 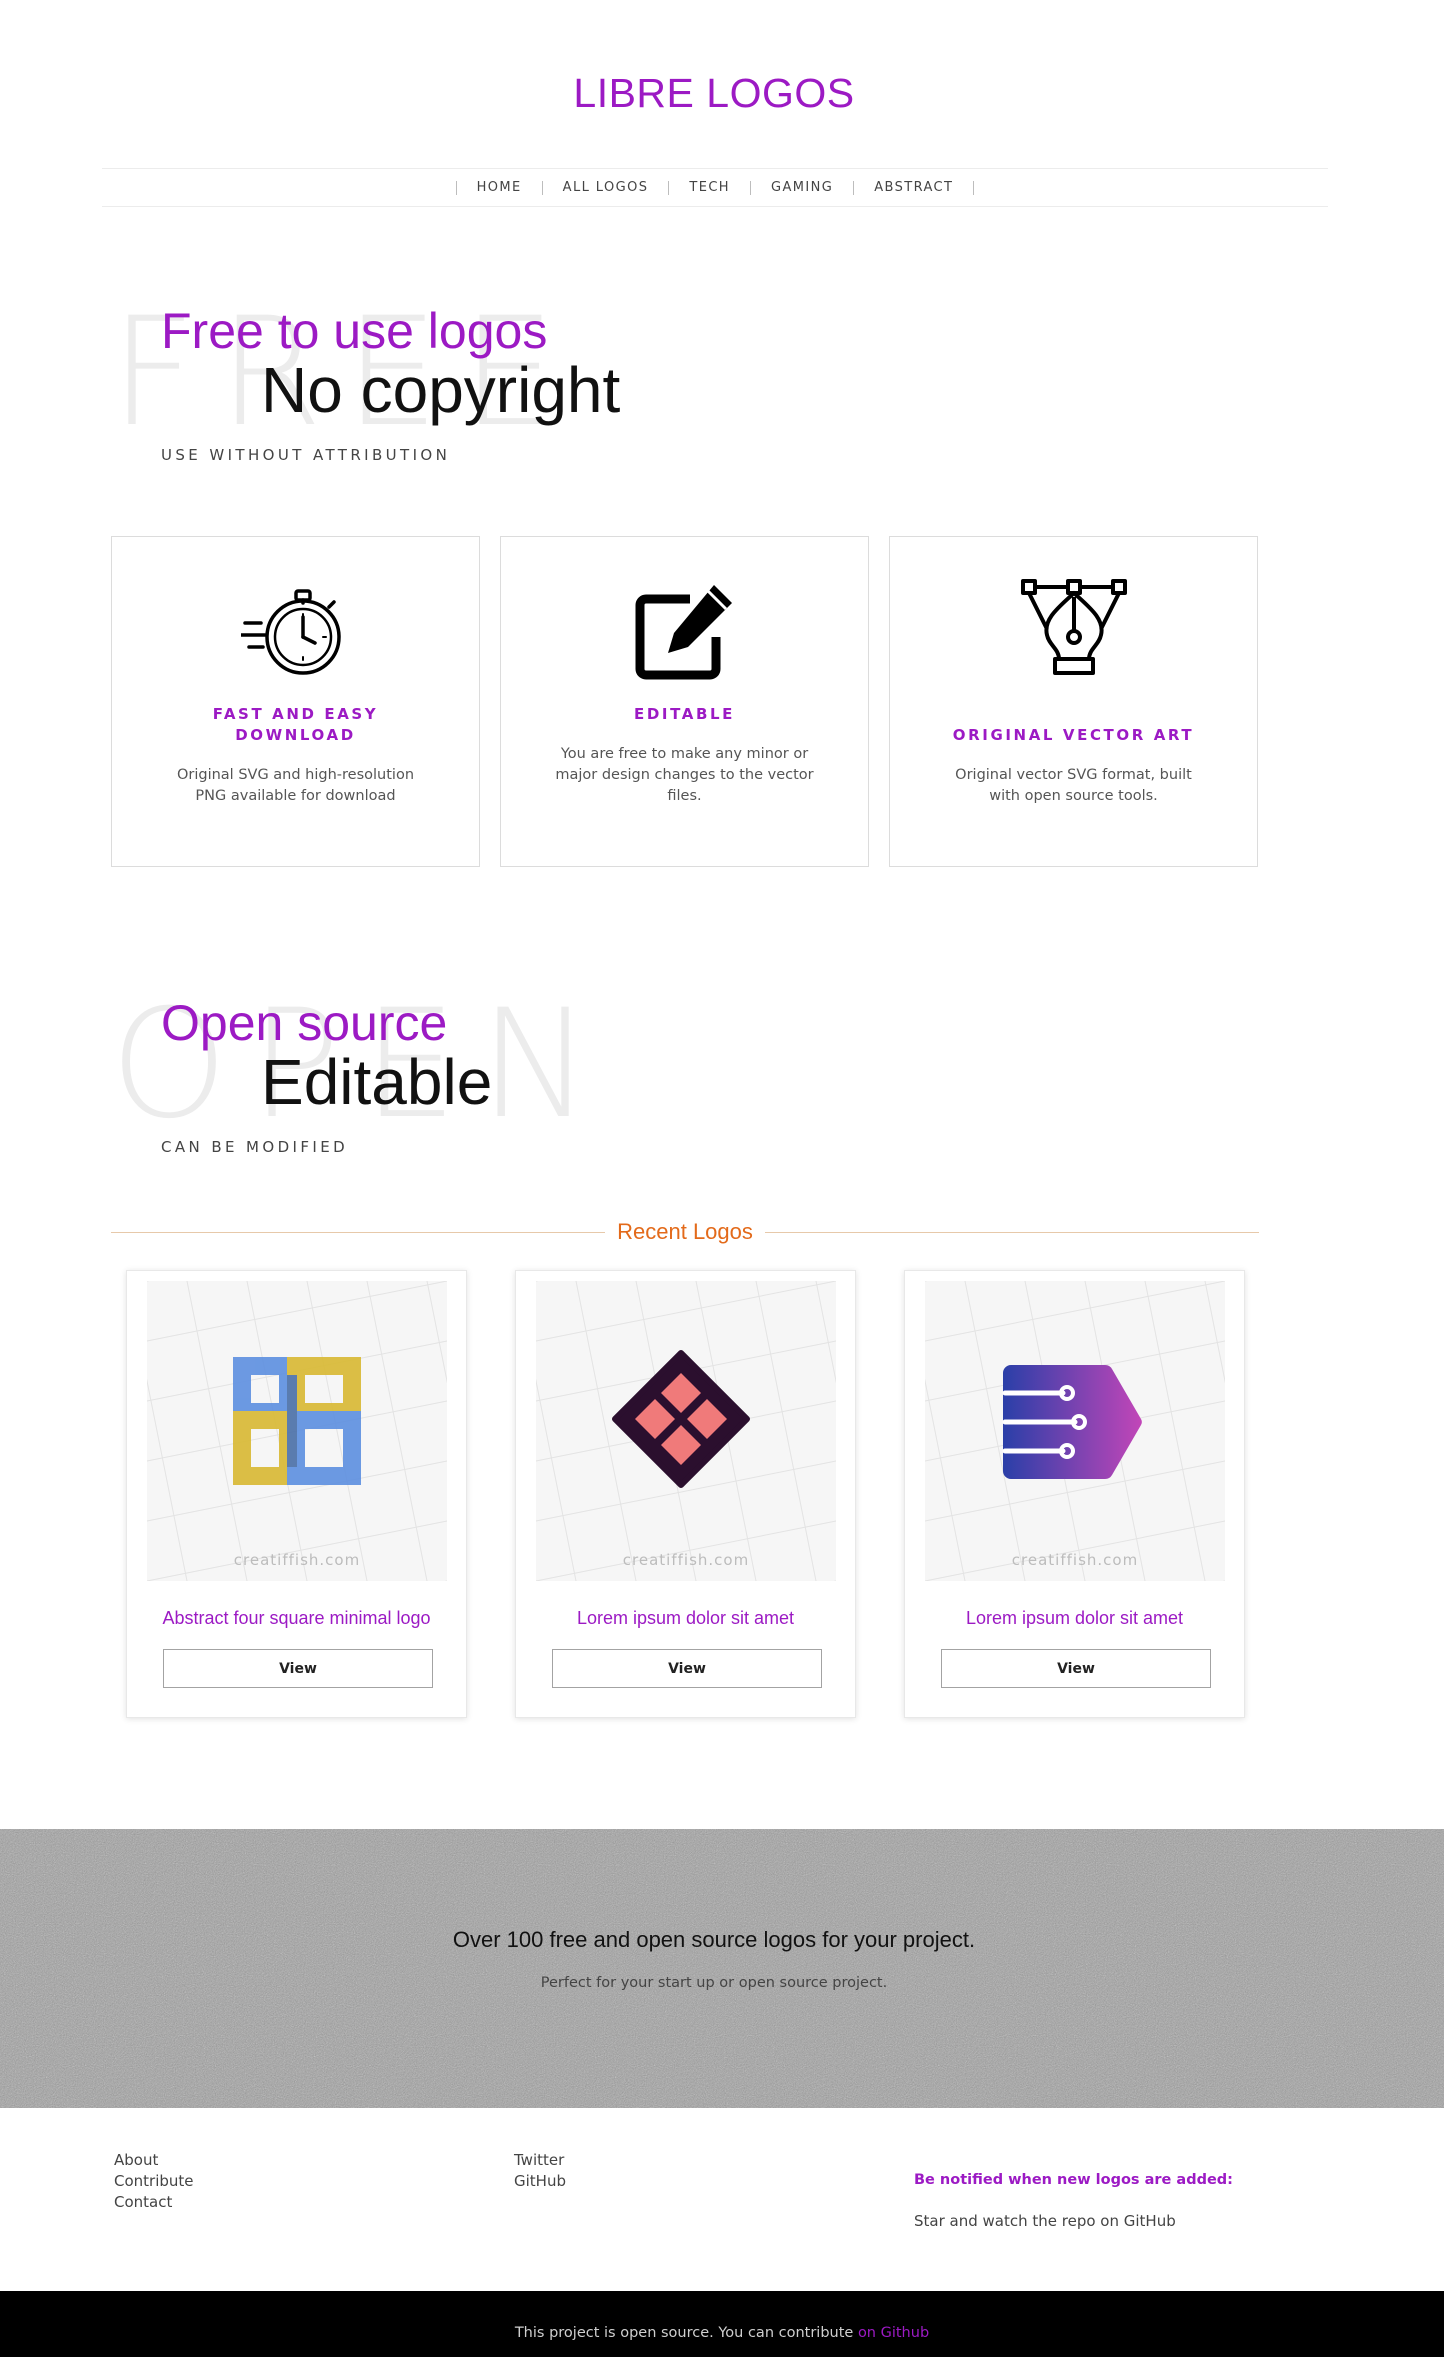 I want to click on hero-subtitle: CAN BE MODIFIED, so click(x=255, y=1147).